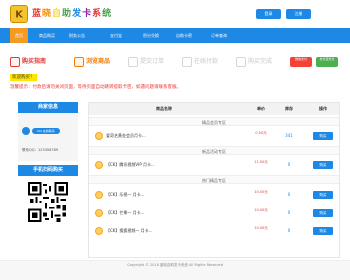 This screenshot has width=350, height=280. What do you see at coordinates (187, 61) in the screenshot?
I see `wallet-icon` at bounding box center [187, 61].